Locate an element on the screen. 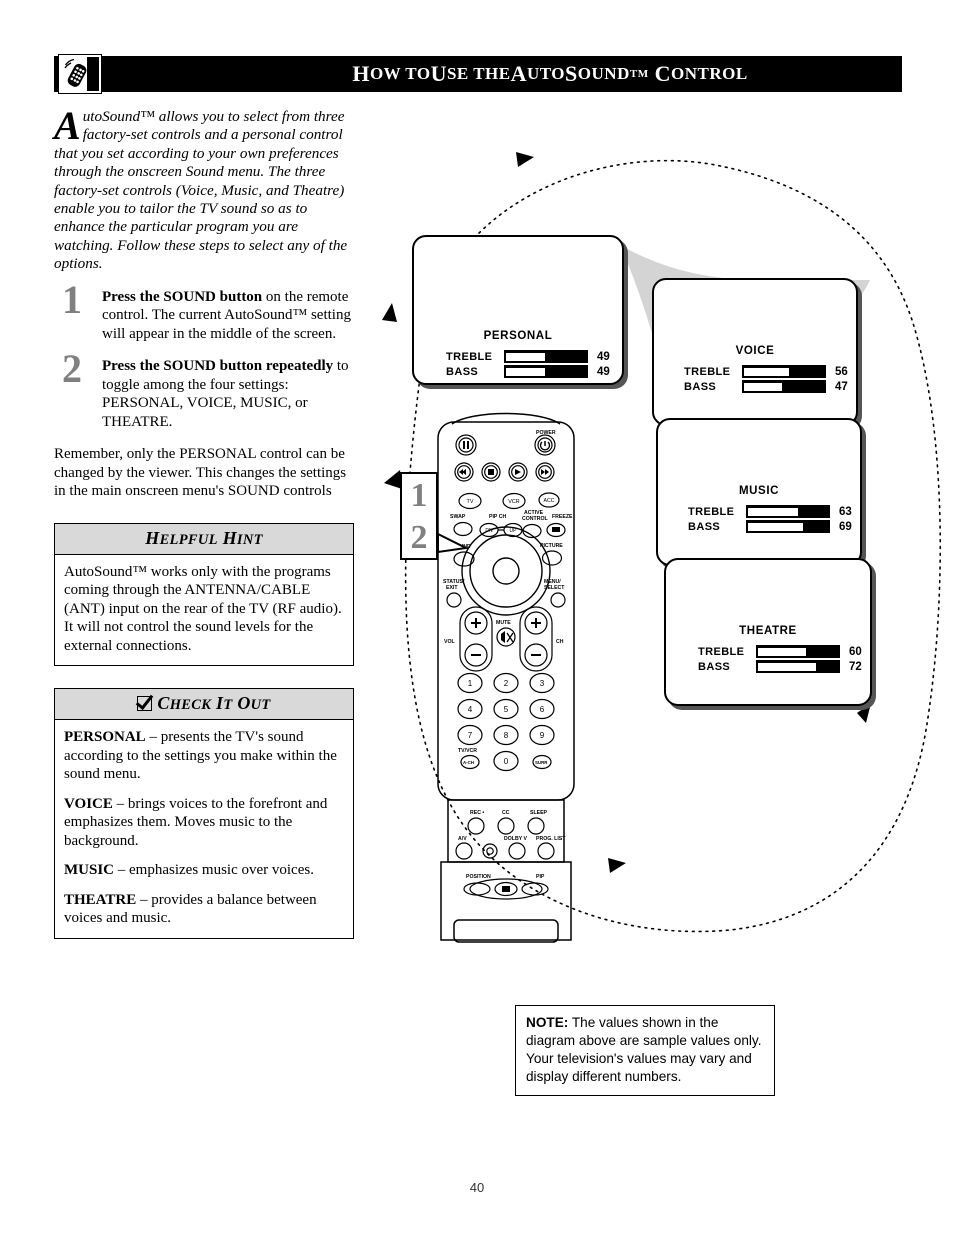  arrowhead-right-lower is located at coordinates (864, 713).